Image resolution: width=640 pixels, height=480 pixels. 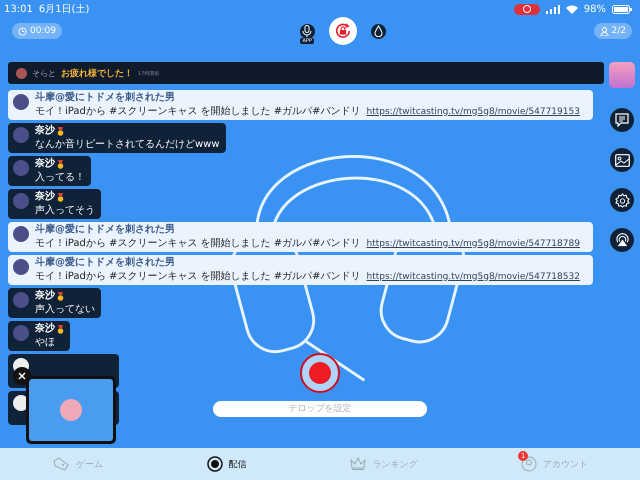 I want to click on settings-icon, so click(x=622, y=200).